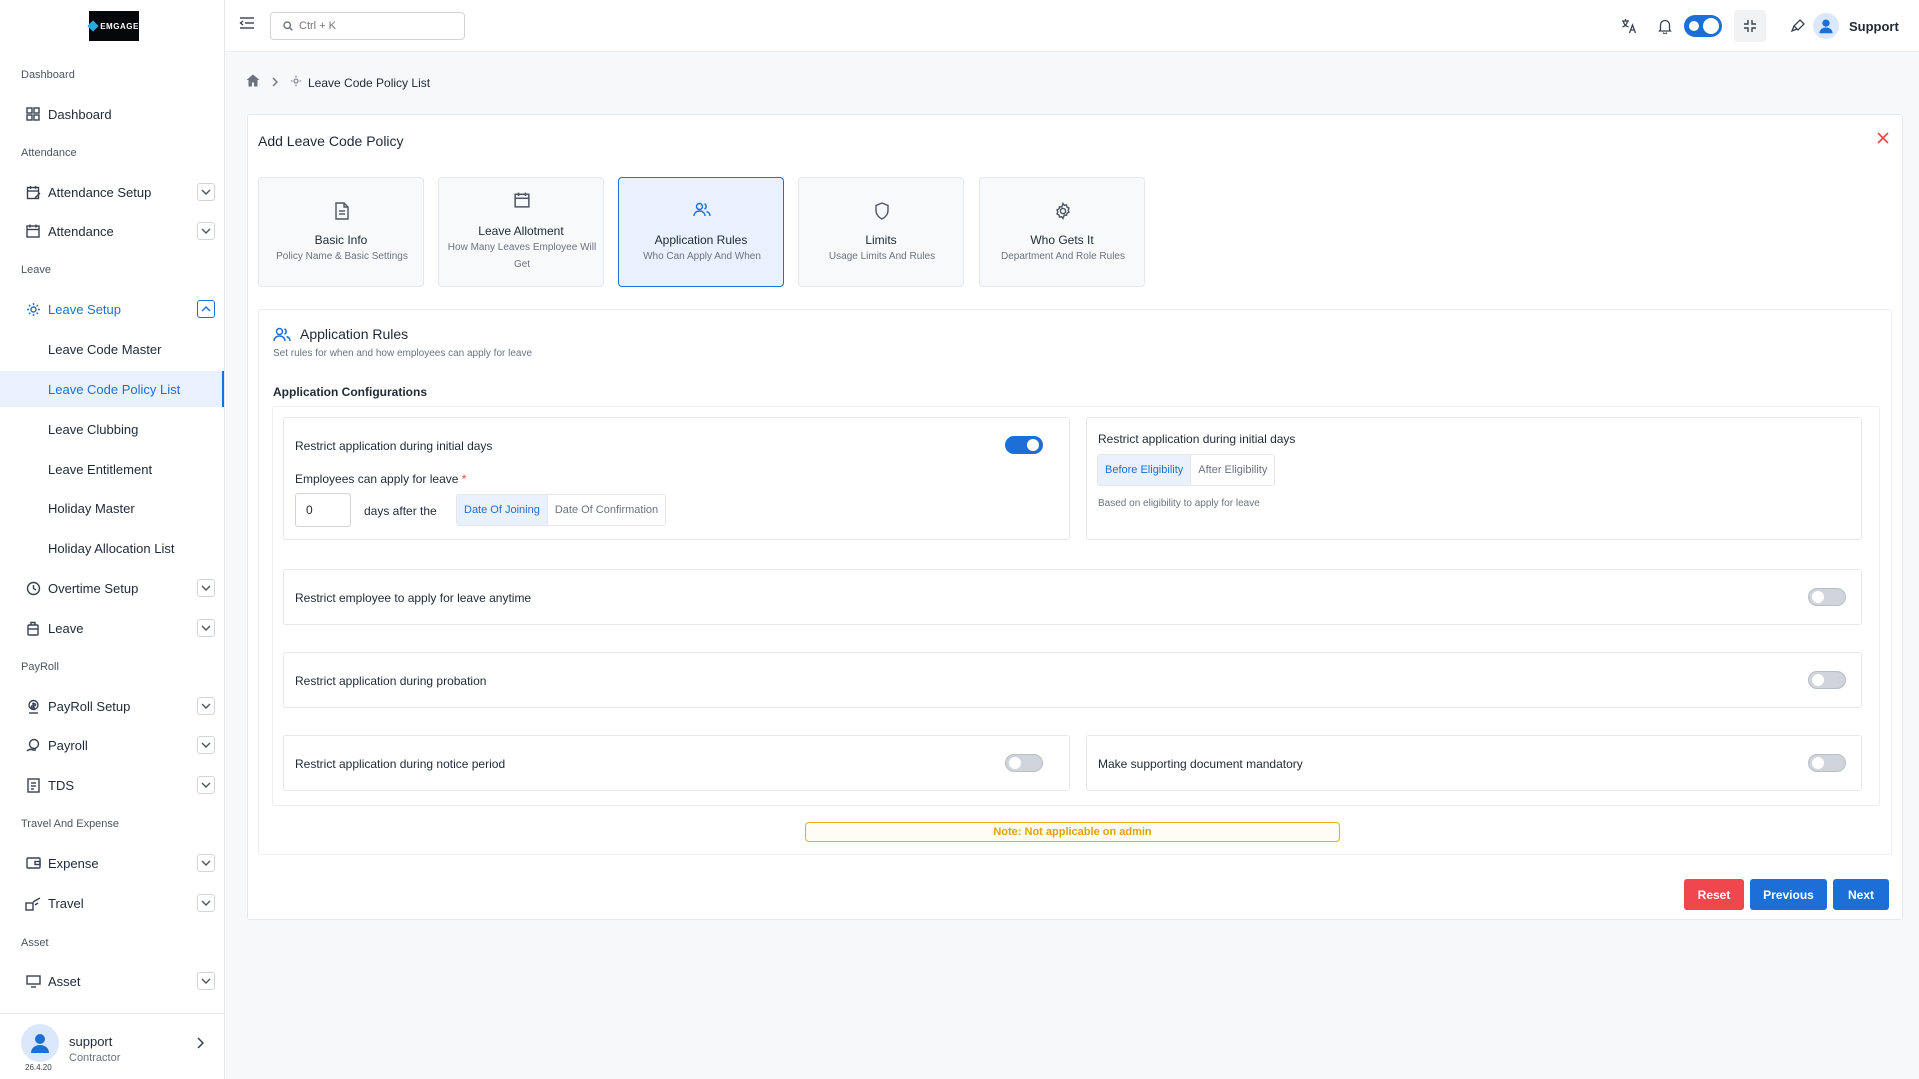 The height and width of the screenshot is (1079, 1919). Describe the element at coordinates (40, 1043) in the screenshot. I see `user-icon` at that location.